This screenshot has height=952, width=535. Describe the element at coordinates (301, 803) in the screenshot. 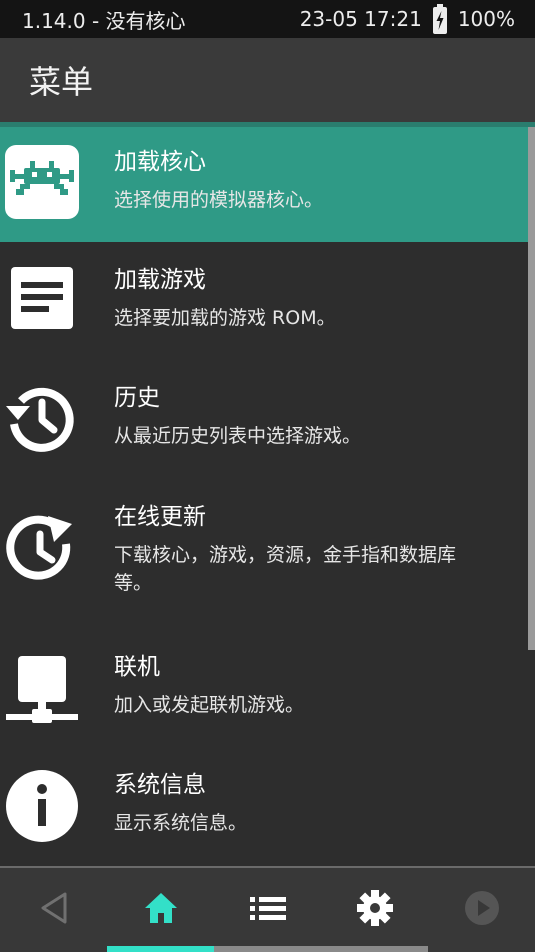

I see `menu-item-text: 系统信息 显示系统信息。` at that location.